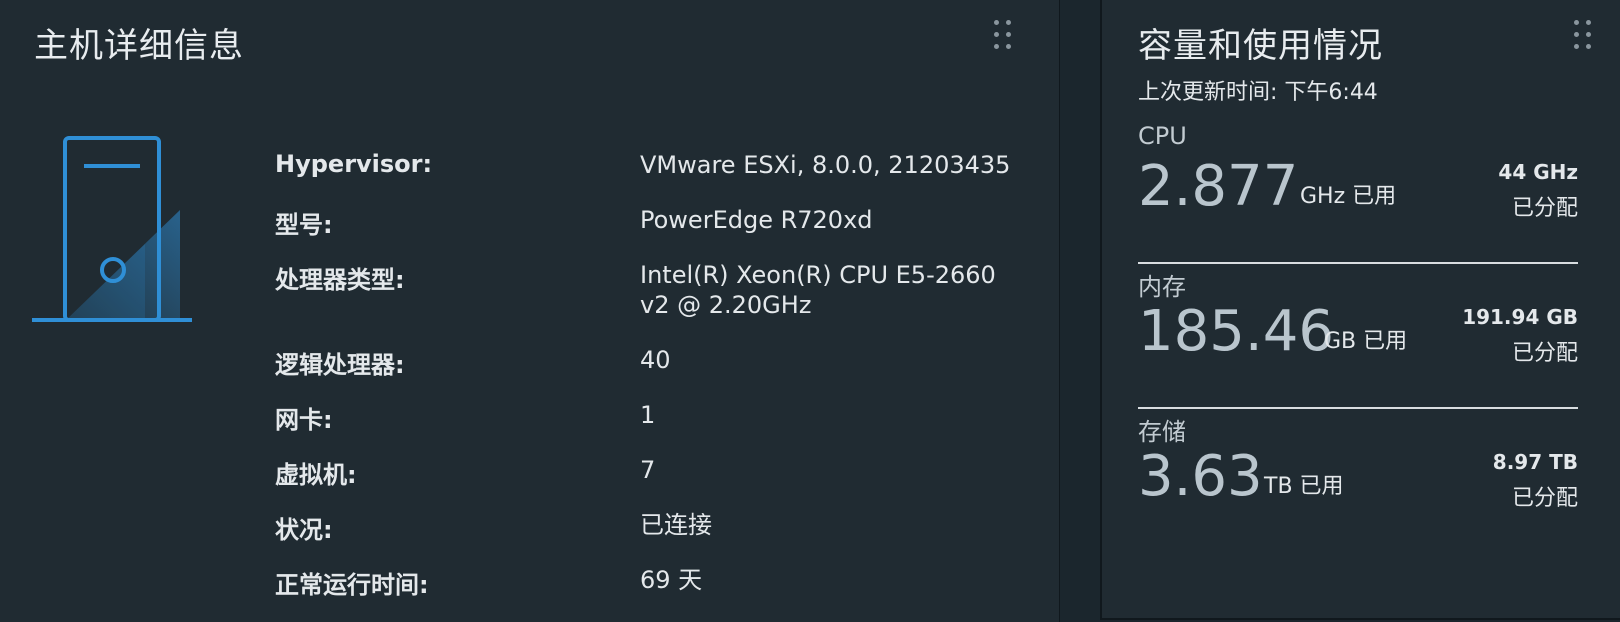 The image size is (1620, 622). What do you see at coordinates (304, 225) in the screenshot?
I see `property-label: 型号:` at bounding box center [304, 225].